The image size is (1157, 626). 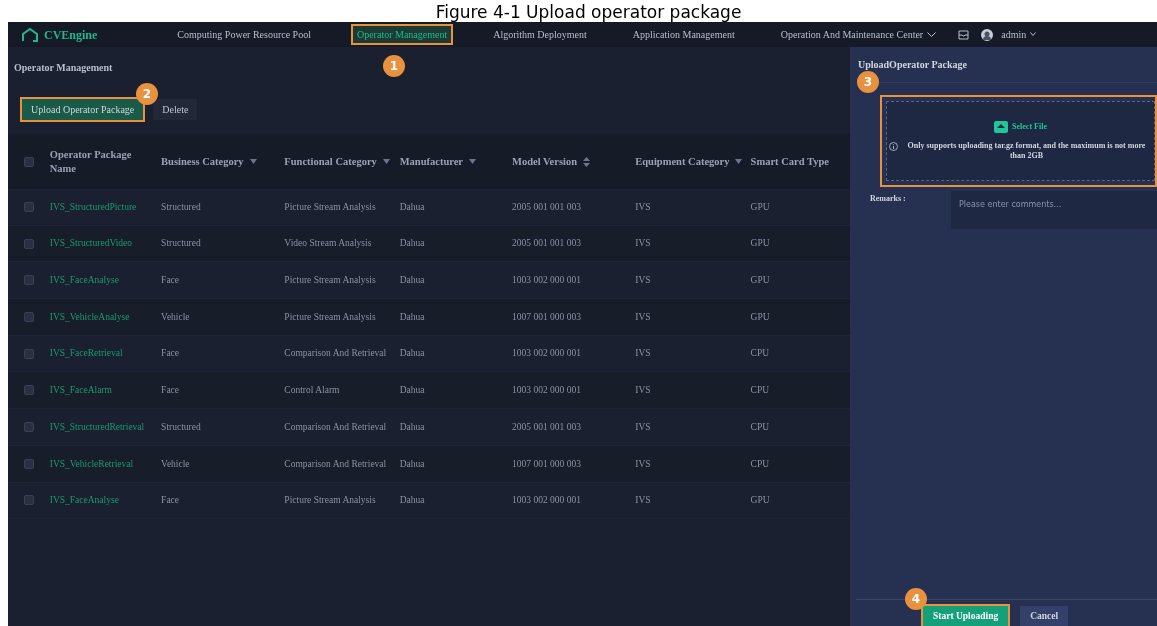 I want to click on table-cell: 2005 001 001 003, so click(x=546, y=426).